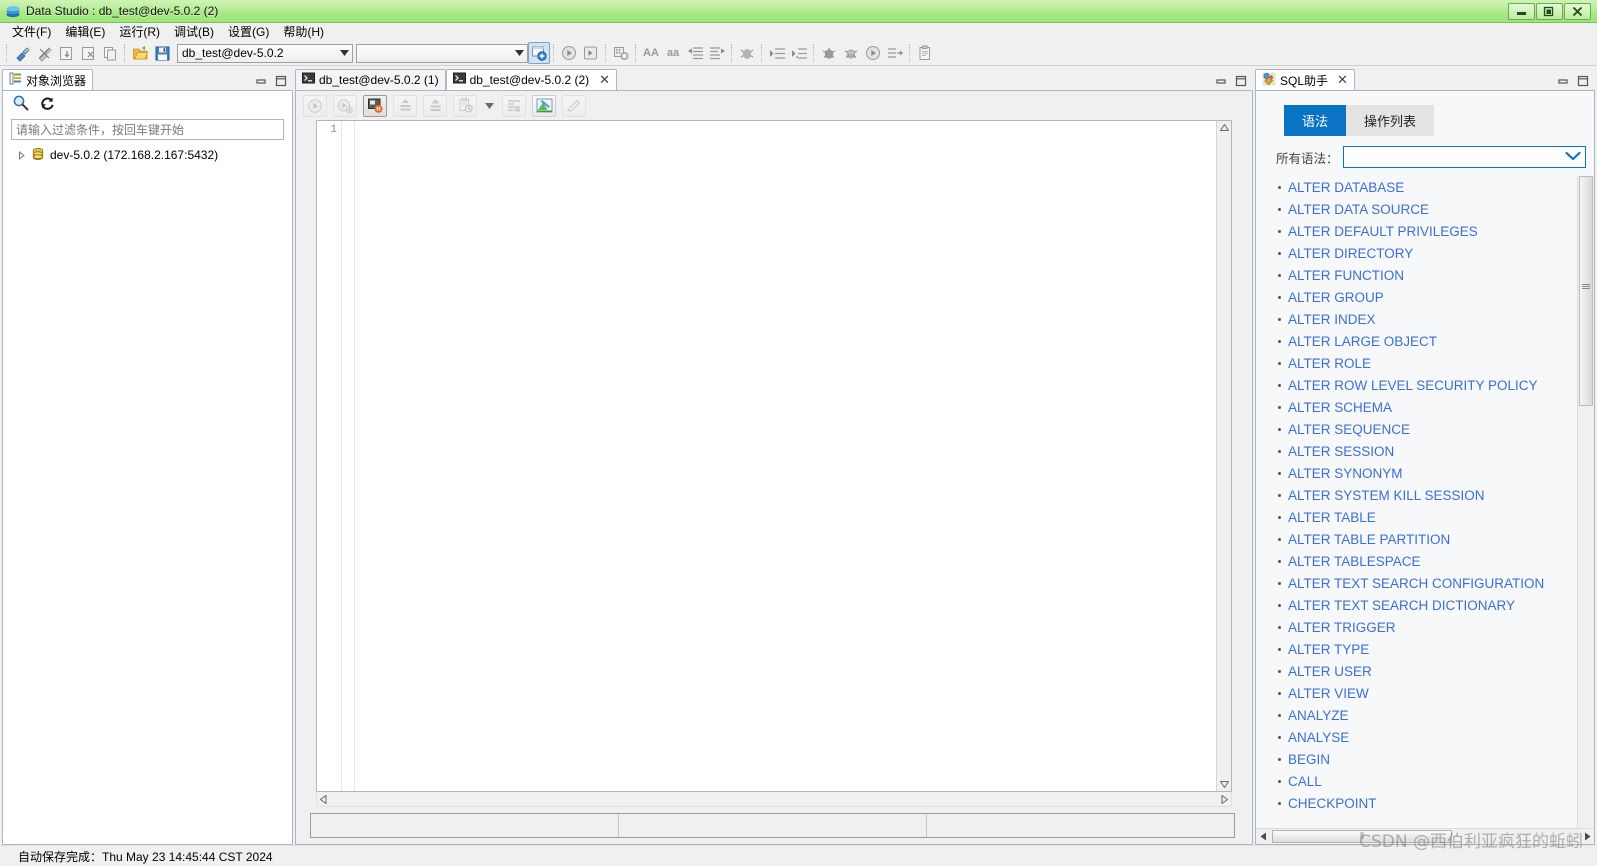 This screenshot has width=1597, height=866. I want to click on list-item: ALTER INDEX, so click(1427, 319).